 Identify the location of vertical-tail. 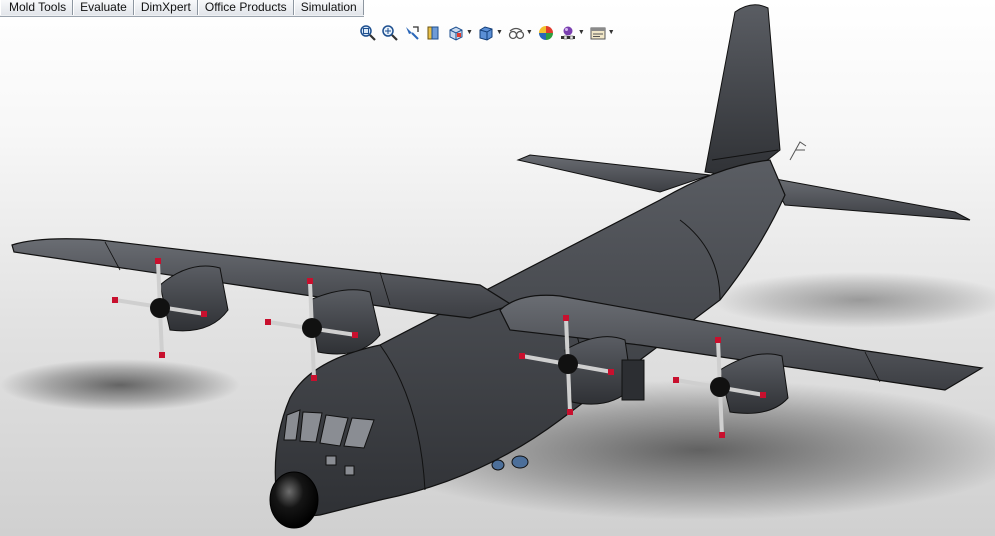
(742, 91).